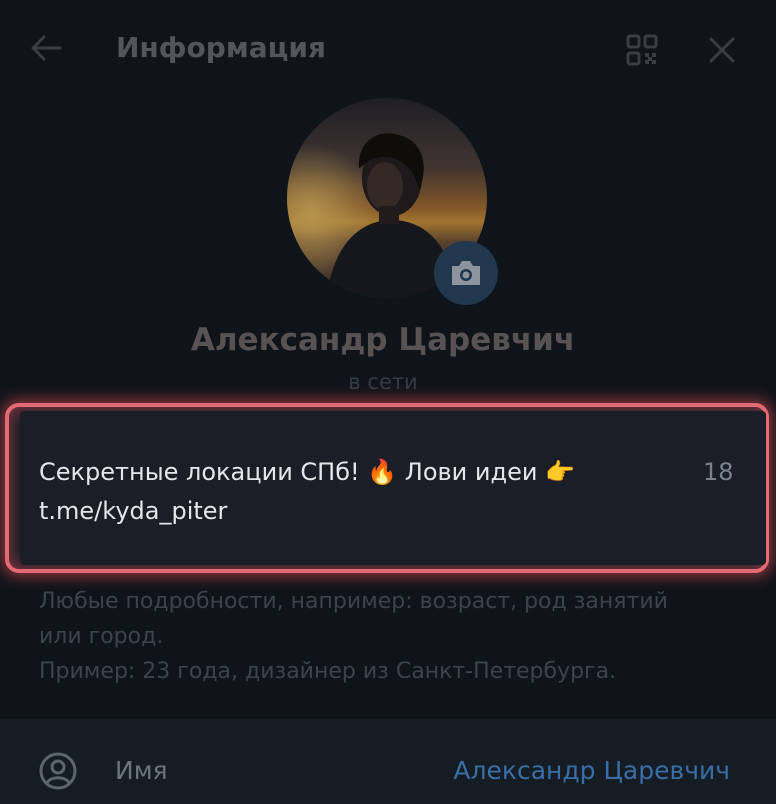 The image size is (776, 804). I want to click on back-button, so click(46, 48).